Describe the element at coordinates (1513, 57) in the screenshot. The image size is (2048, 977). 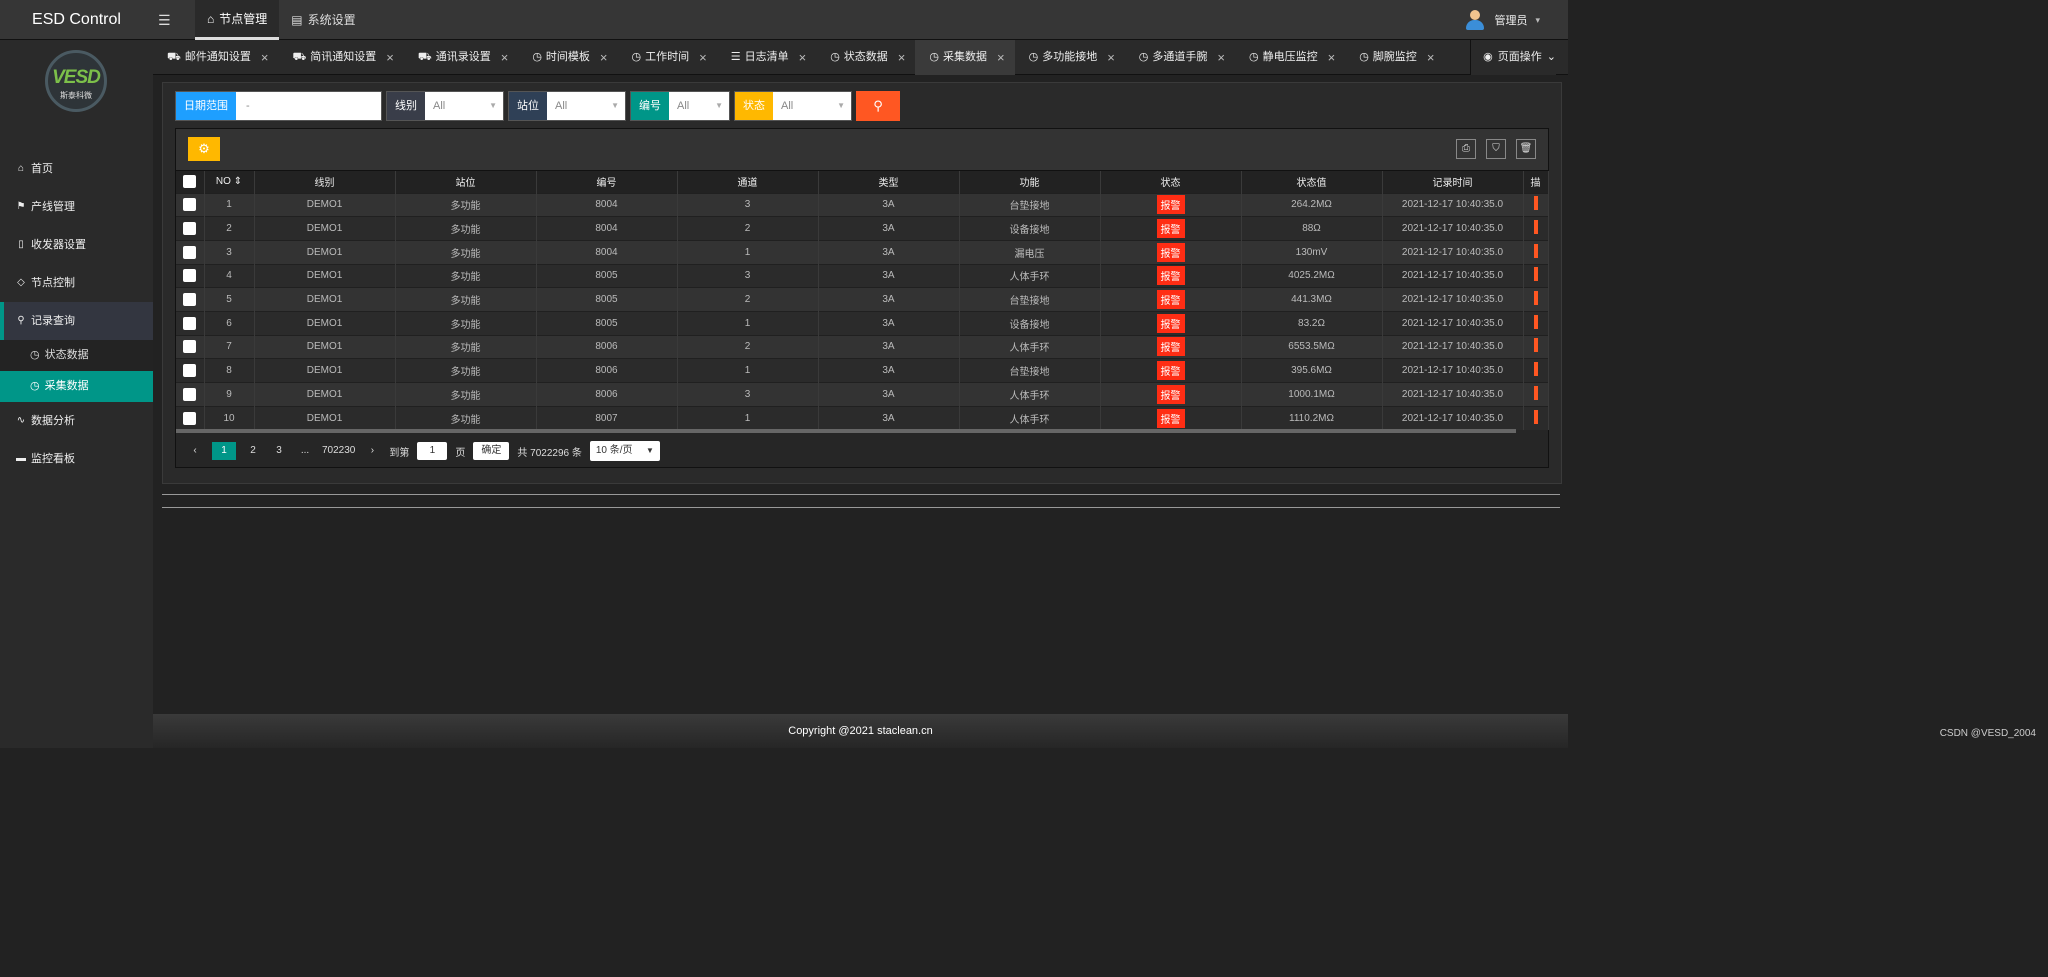
I see `page-operations-dropdown: ◉ 页面操作 ⌄` at that location.